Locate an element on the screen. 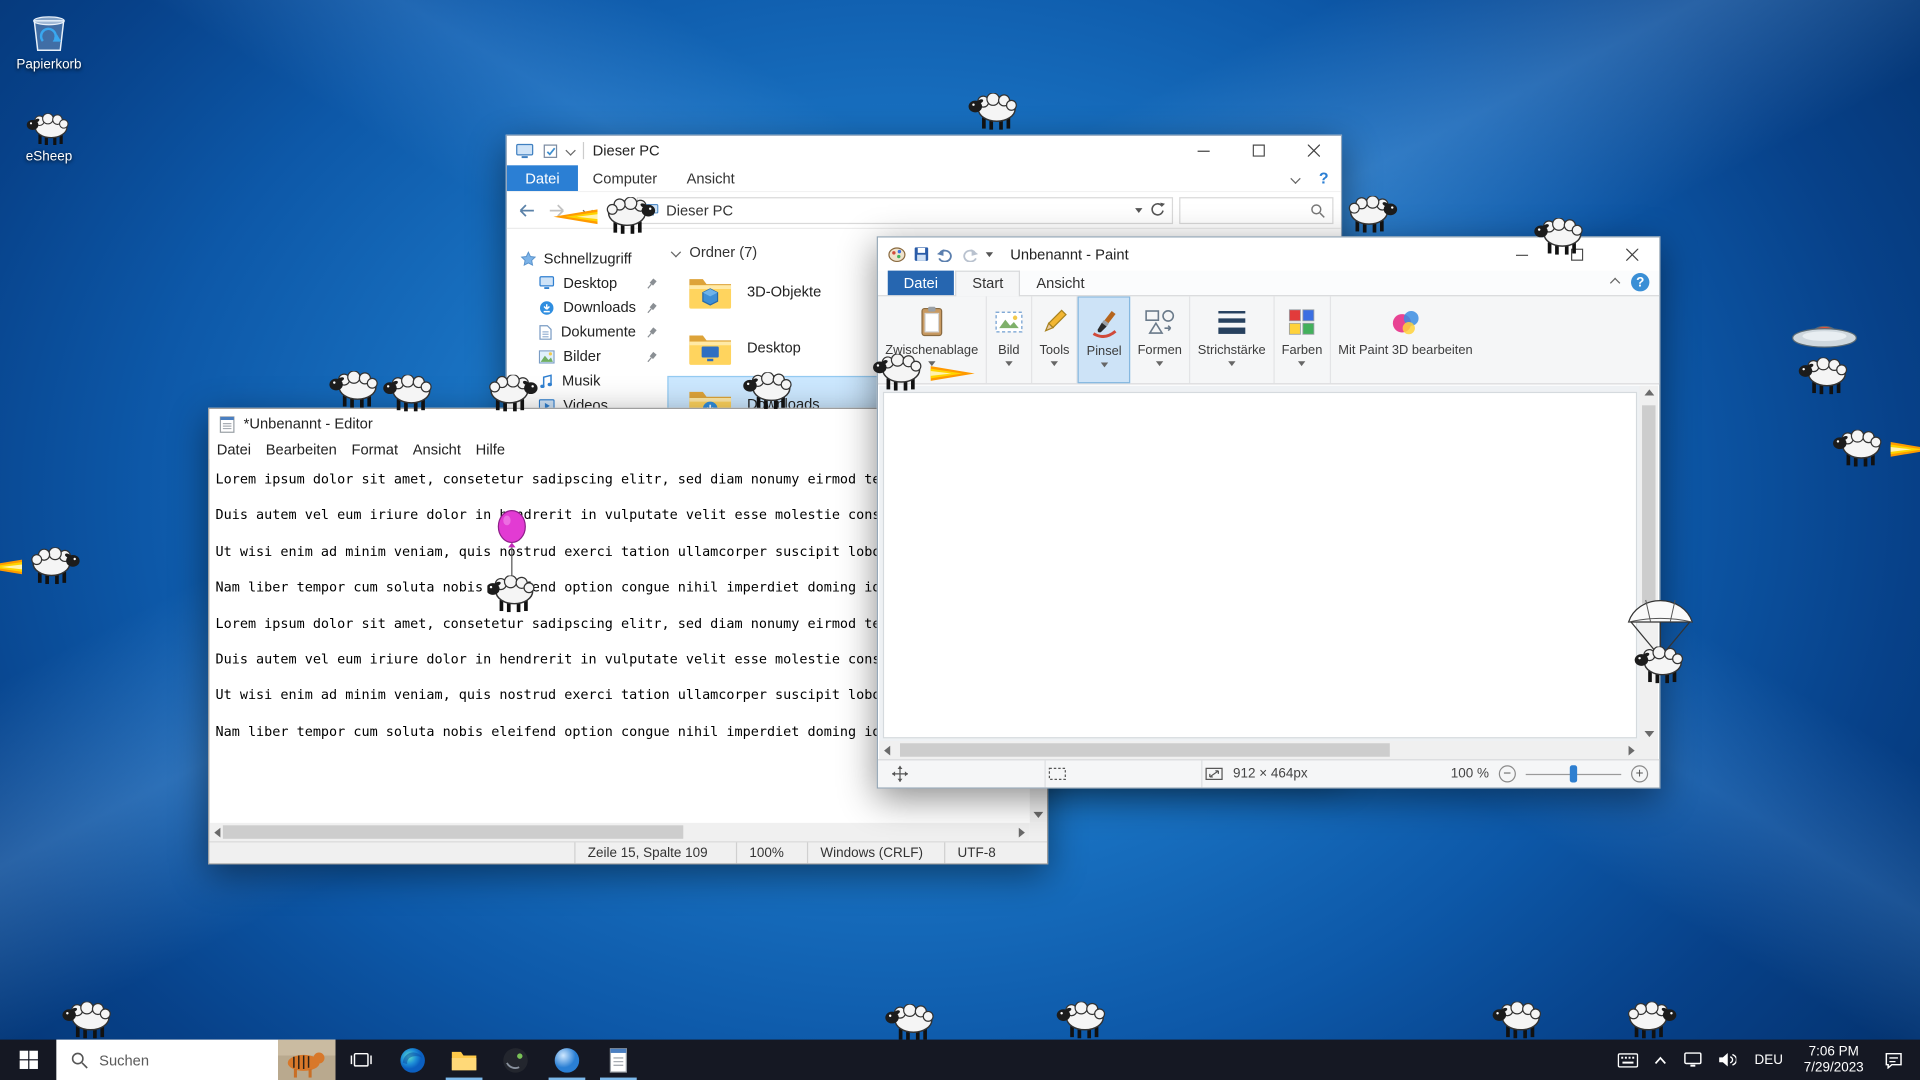  taskbar: Suchen DEU 7:06 PM 7/29/2023 is located at coordinates (960, 1059).